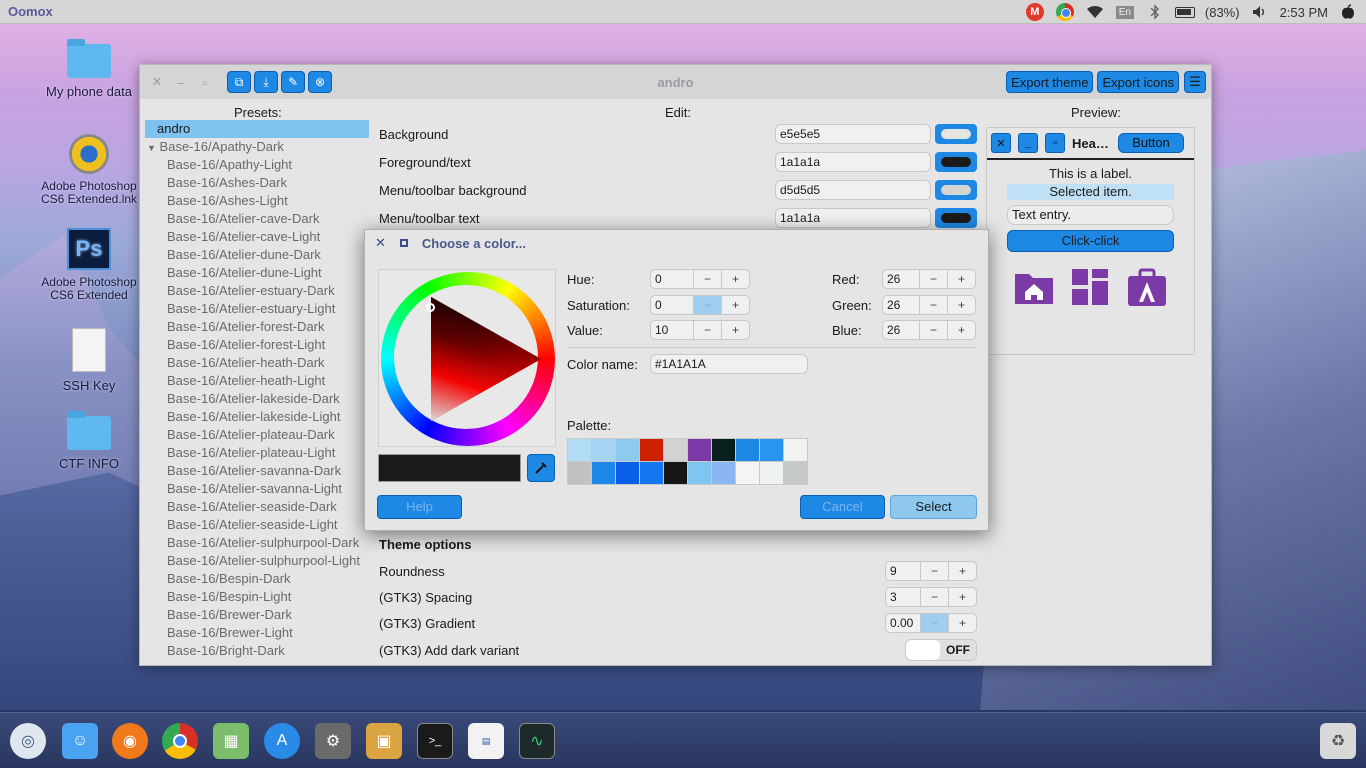 The image size is (1366, 768). What do you see at coordinates (430, 307) in the screenshot?
I see `color-picker-handle` at bounding box center [430, 307].